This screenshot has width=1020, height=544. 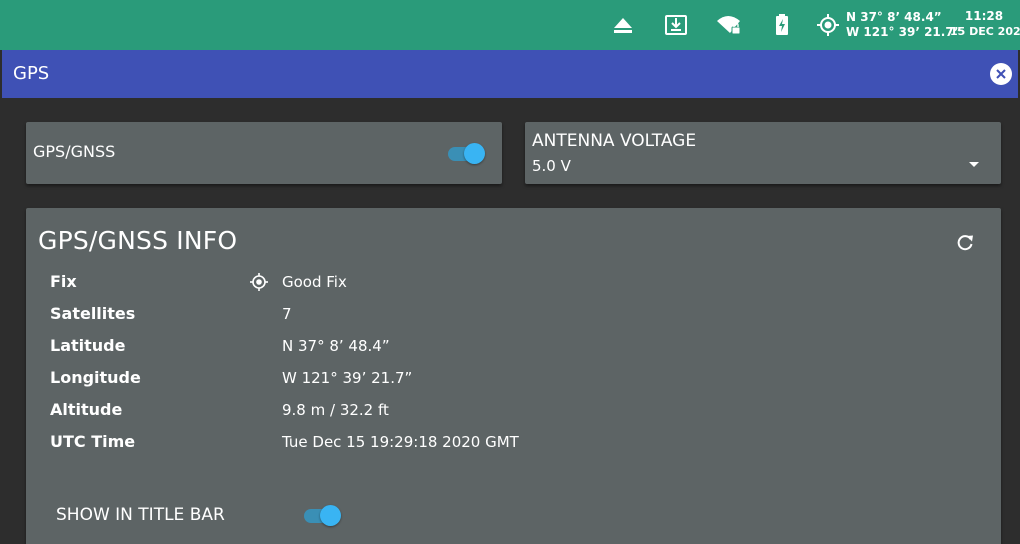 What do you see at coordinates (614, 141) in the screenshot?
I see `antenna-voltage-label: ANTENNA VOLTAGE` at bounding box center [614, 141].